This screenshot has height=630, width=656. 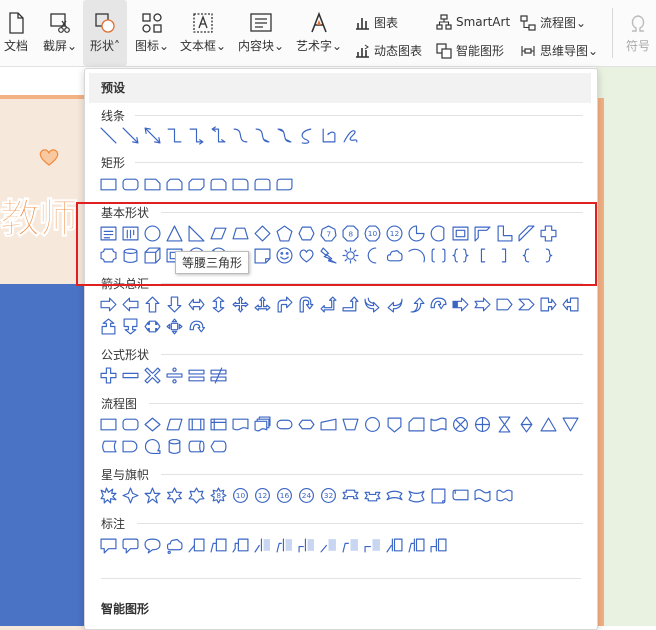 I want to click on curved-ribbon-down-shape, so click(x=416, y=495).